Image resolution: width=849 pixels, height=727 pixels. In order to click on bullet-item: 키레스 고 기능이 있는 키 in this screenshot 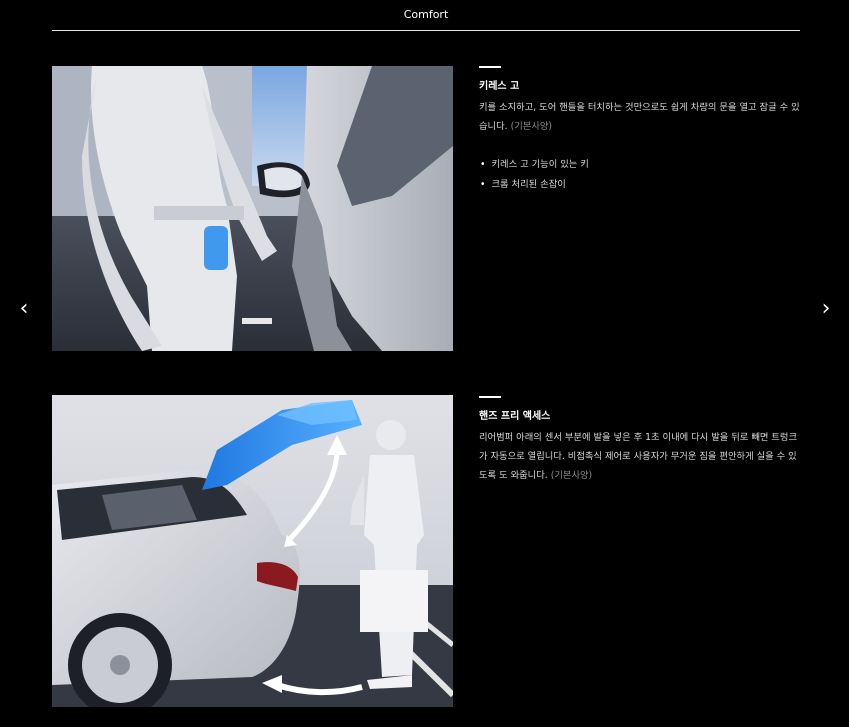, I will do `click(640, 165)`.